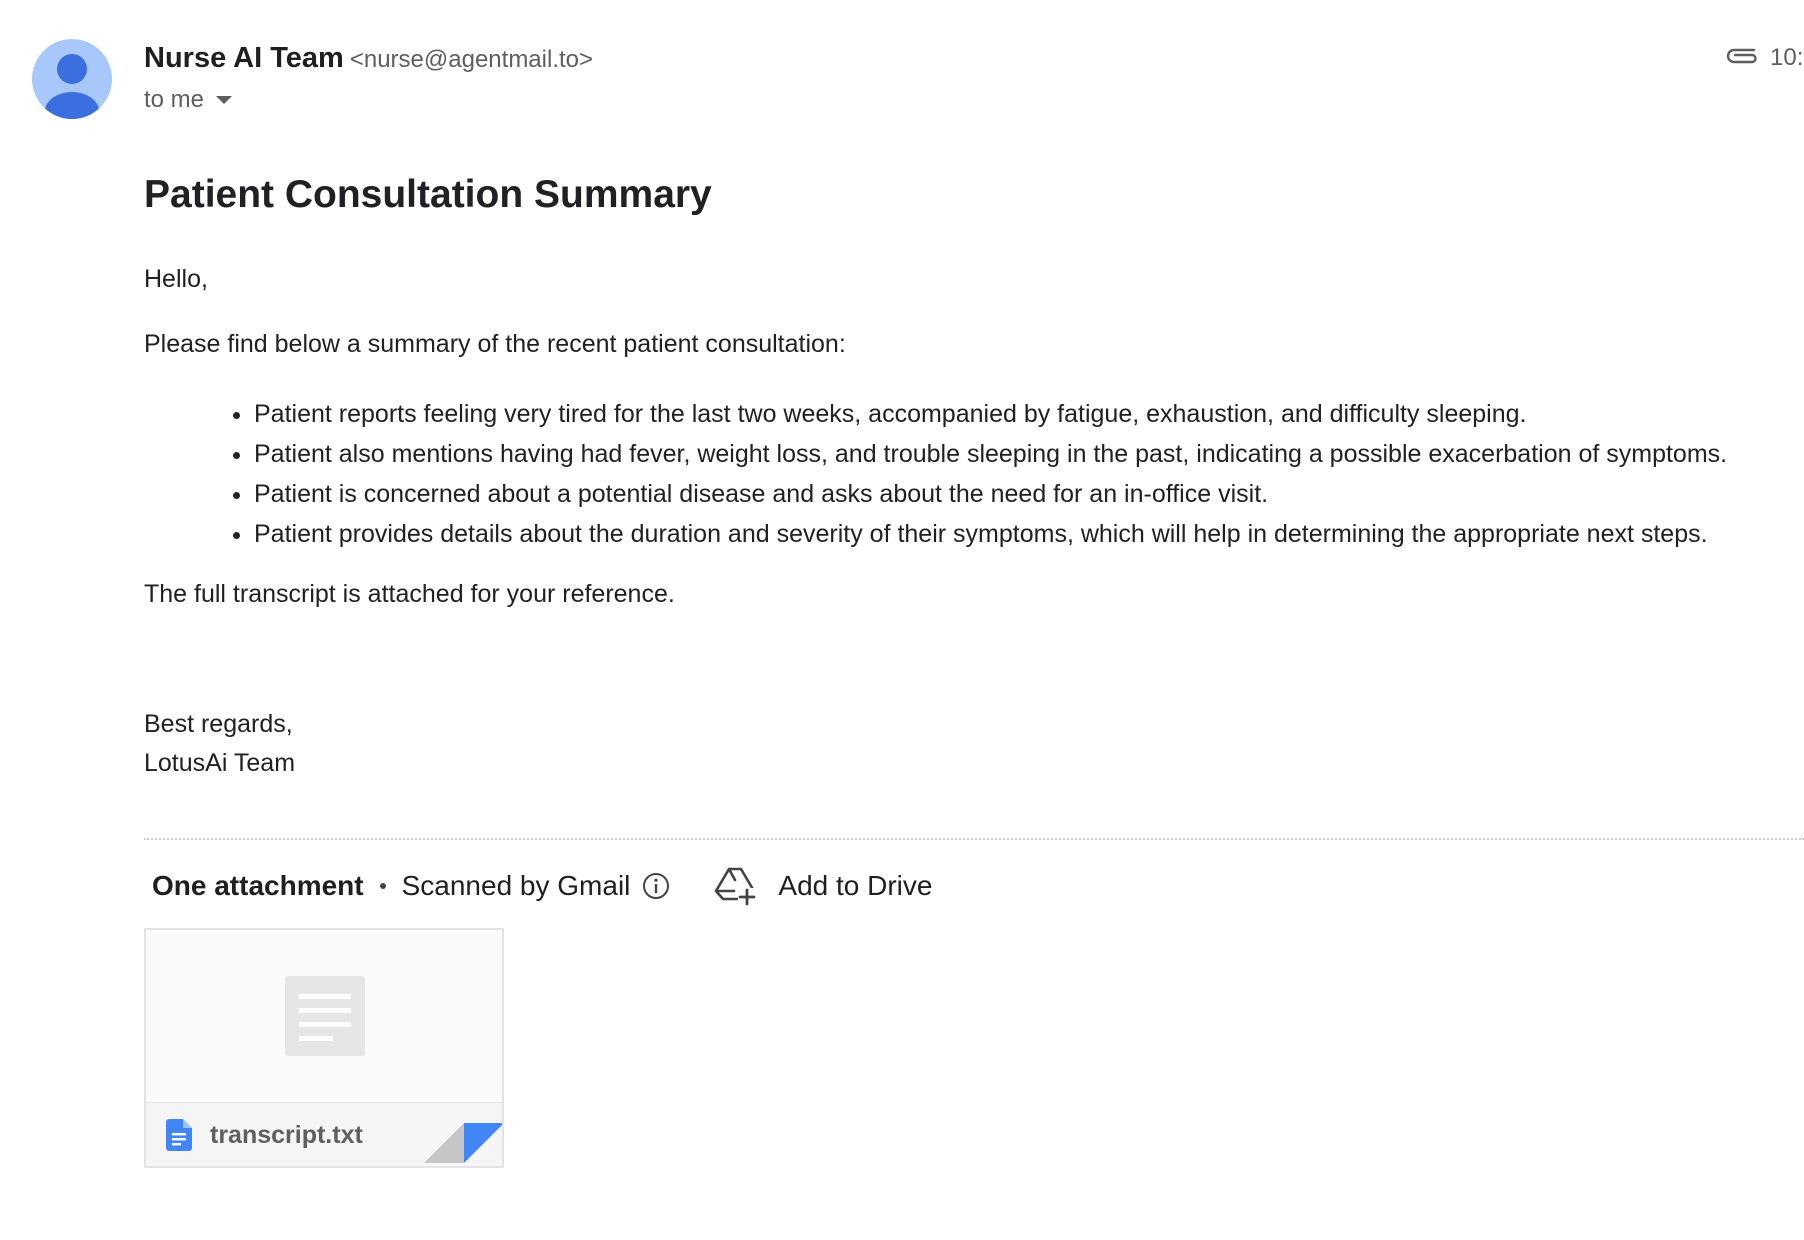 The height and width of the screenshot is (1240, 1804). Describe the element at coordinates (471, 59) in the screenshot. I see `sender-email: <nurse@agentmail.to>` at that location.